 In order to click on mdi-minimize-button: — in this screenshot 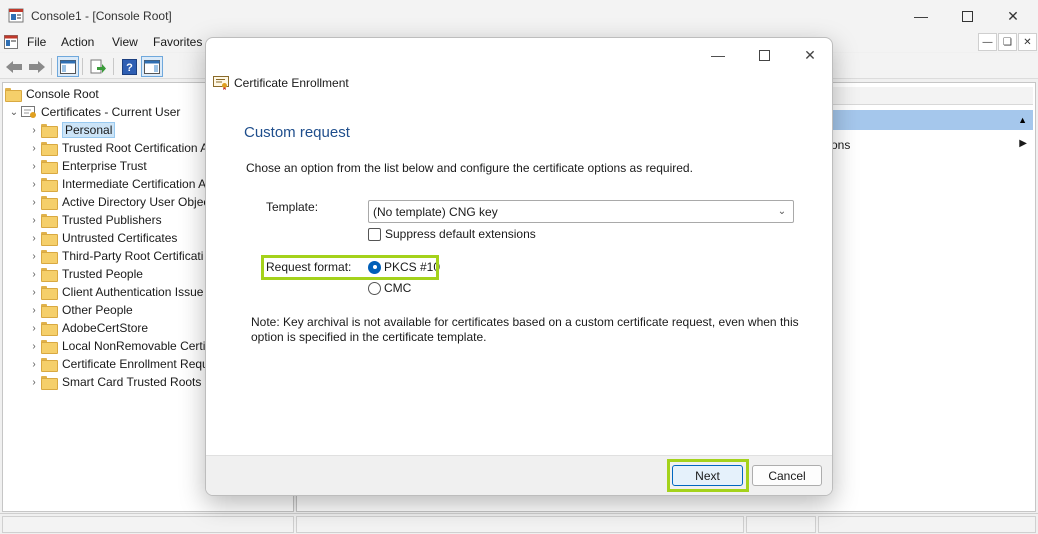, I will do `click(987, 42)`.